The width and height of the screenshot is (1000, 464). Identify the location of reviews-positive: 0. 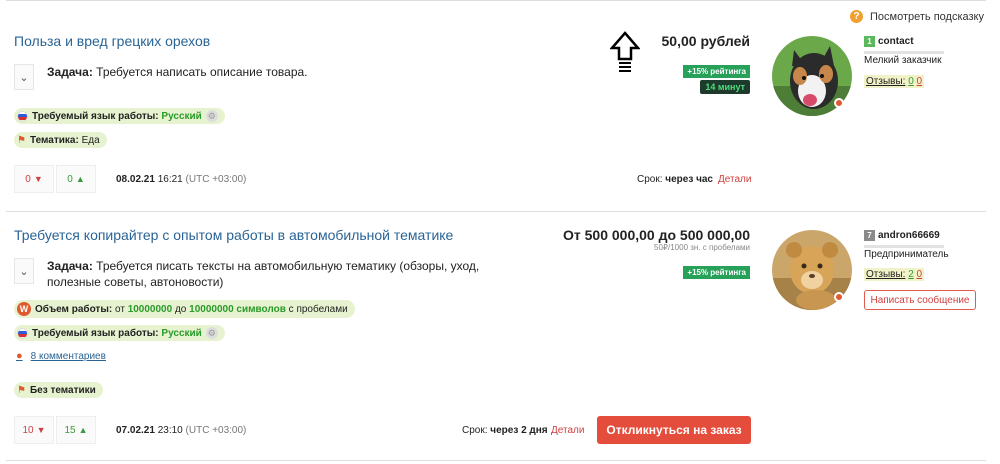
(911, 81).